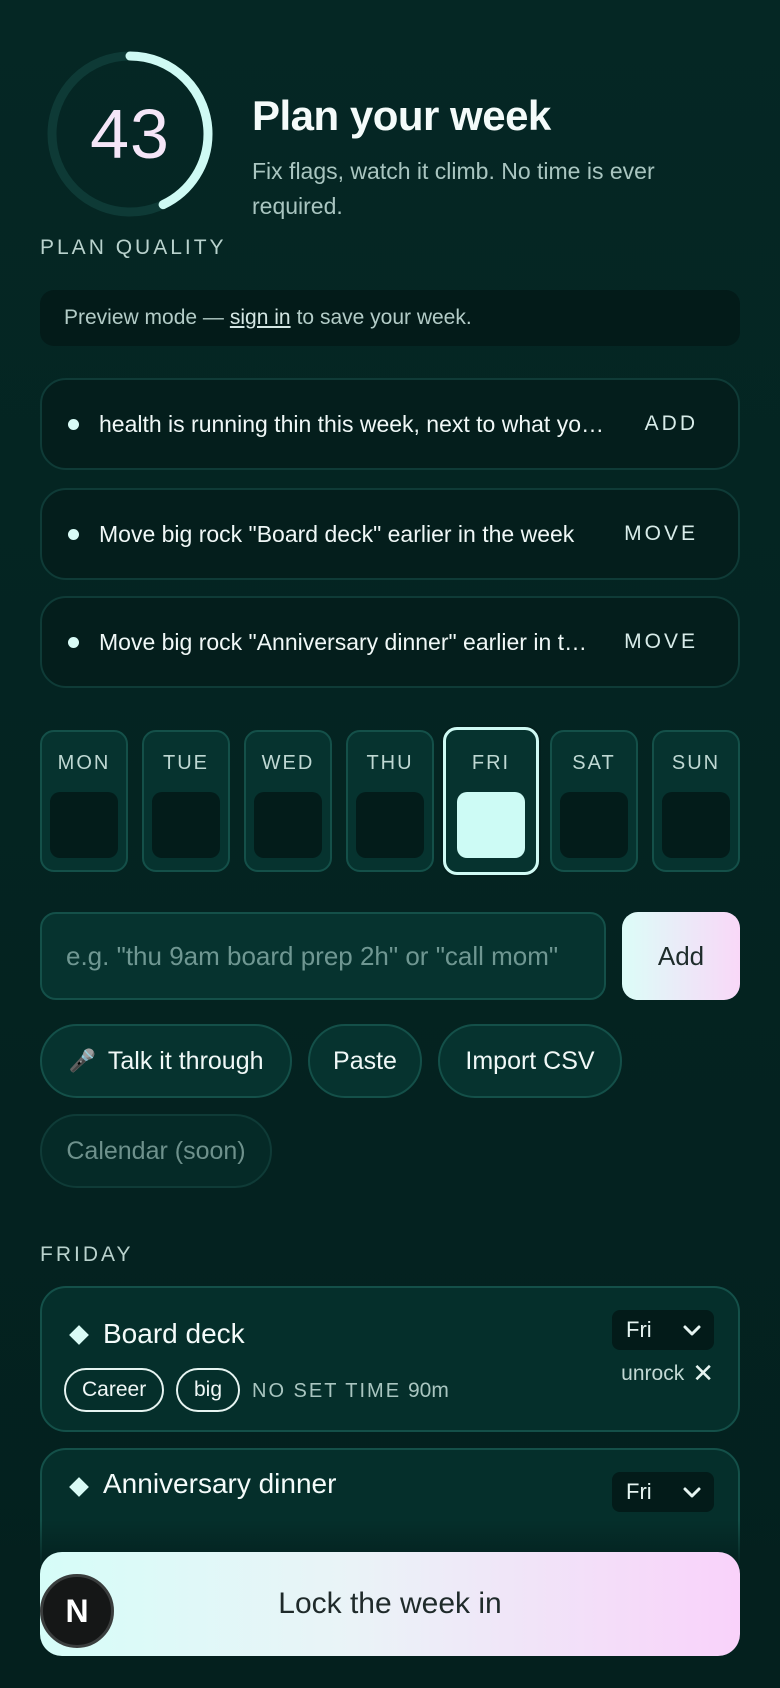 This screenshot has height=1688, width=780. I want to click on flag-add-button: ADD, so click(671, 424).